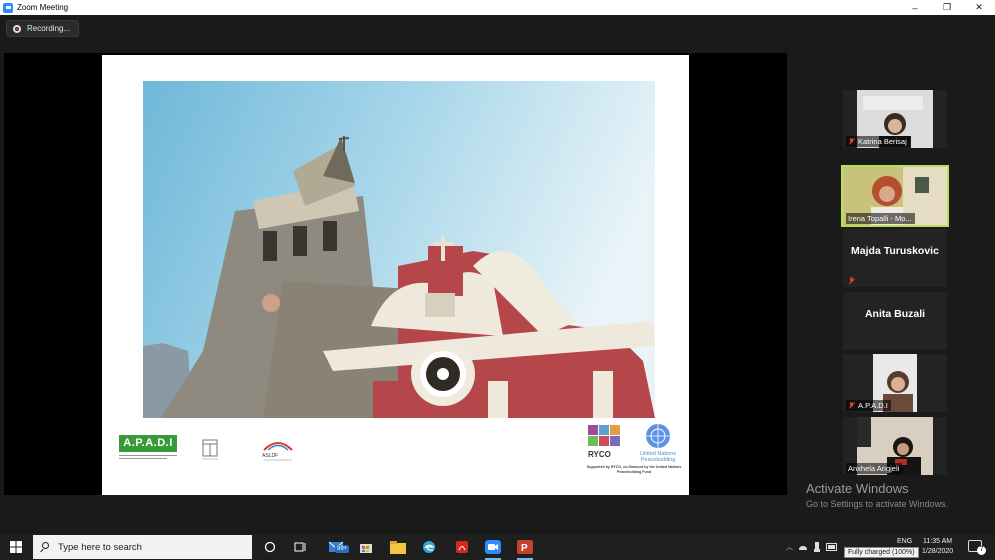  I want to click on participant-name-label: Anxhela Angjeli, so click(874, 468).